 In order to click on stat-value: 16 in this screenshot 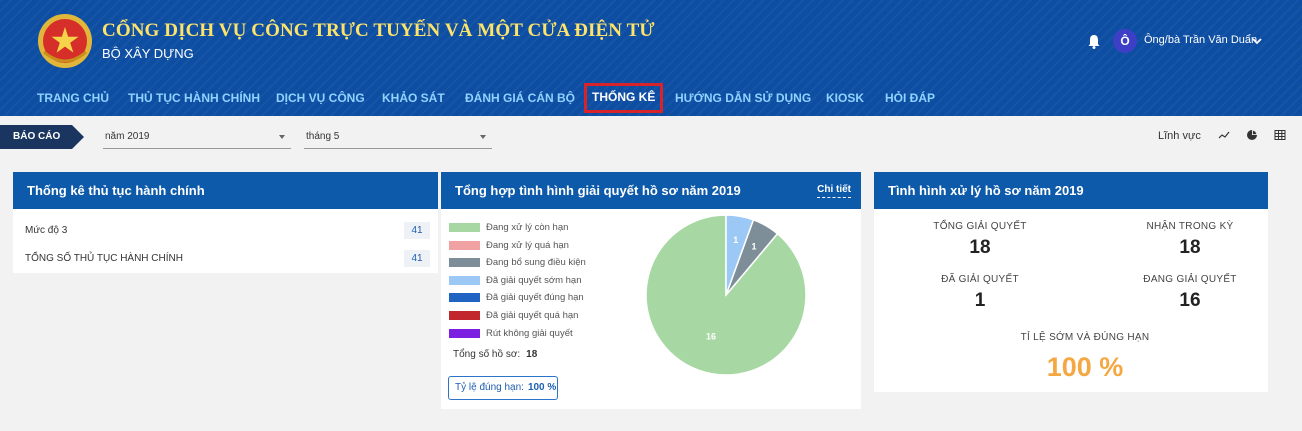, I will do `click(1190, 300)`.